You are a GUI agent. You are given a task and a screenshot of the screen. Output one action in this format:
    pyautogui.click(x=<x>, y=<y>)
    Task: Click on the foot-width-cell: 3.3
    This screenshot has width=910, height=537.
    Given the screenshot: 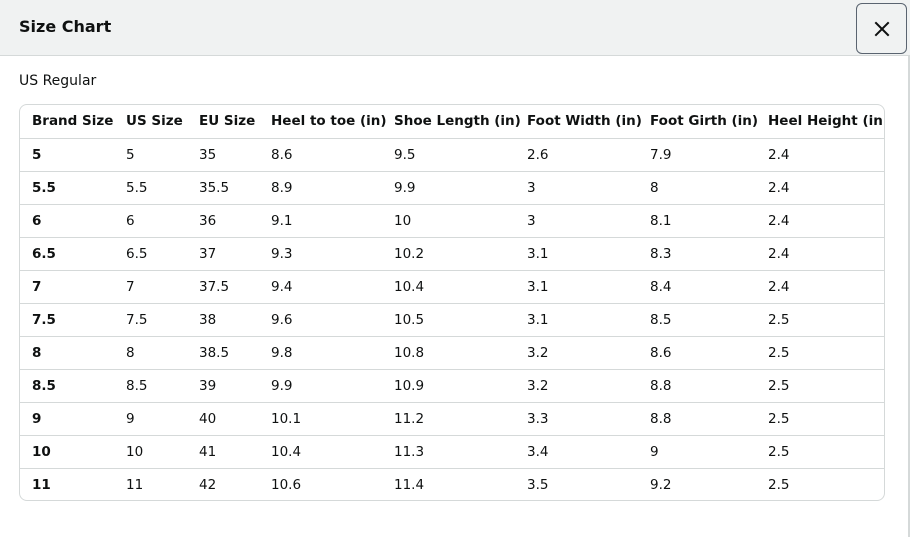 What is the action you would take?
    pyautogui.click(x=576, y=419)
    